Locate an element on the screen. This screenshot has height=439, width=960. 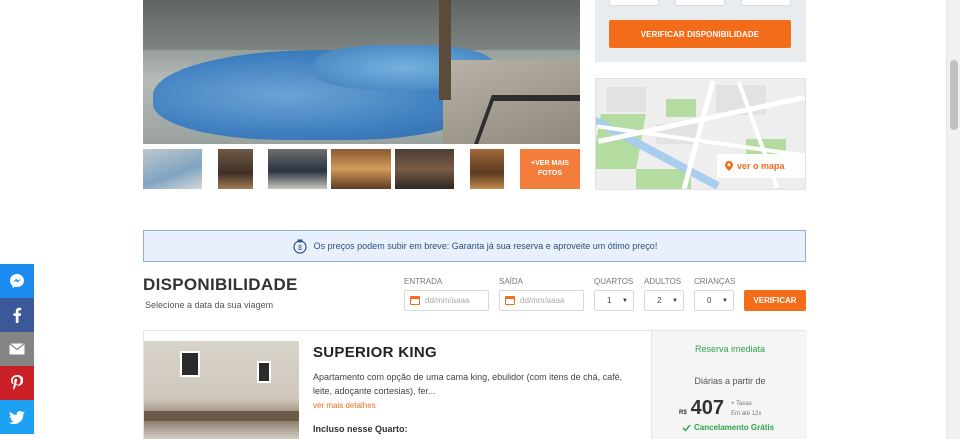
room-name: SUPERIOR KING is located at coordinates (375, 352).